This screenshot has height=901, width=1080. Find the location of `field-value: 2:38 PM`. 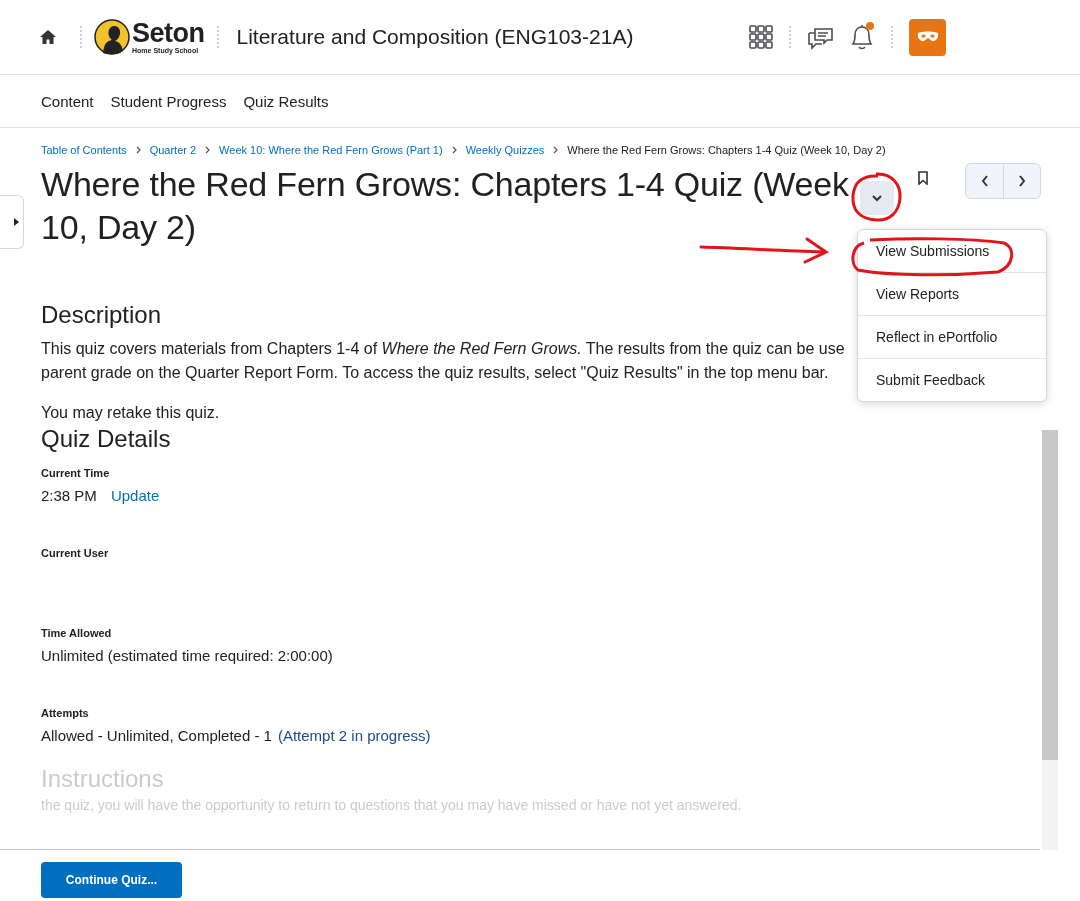

field-value: 2:38 PM is located at coordinates (69, 495).